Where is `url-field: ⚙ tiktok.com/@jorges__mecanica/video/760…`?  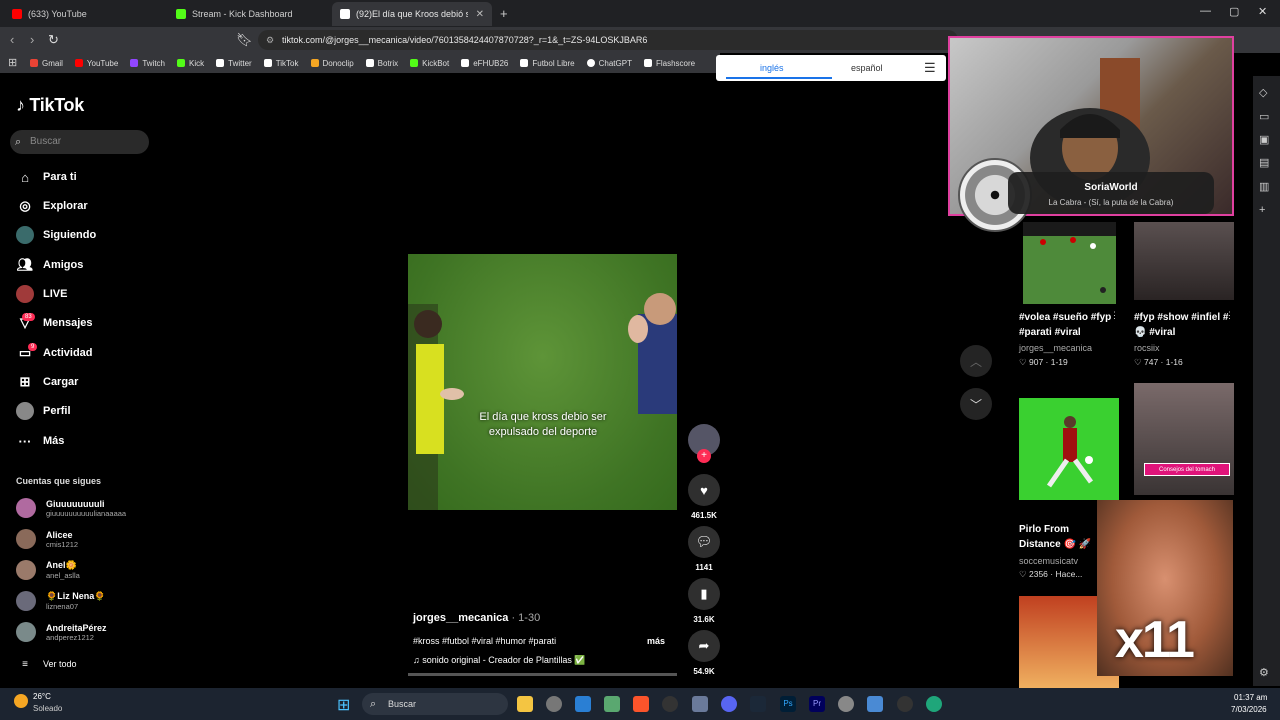
url-field: ⚙ tiktok.com/@jorges__mecanica/video/760… is located at coordinates (608, 40).